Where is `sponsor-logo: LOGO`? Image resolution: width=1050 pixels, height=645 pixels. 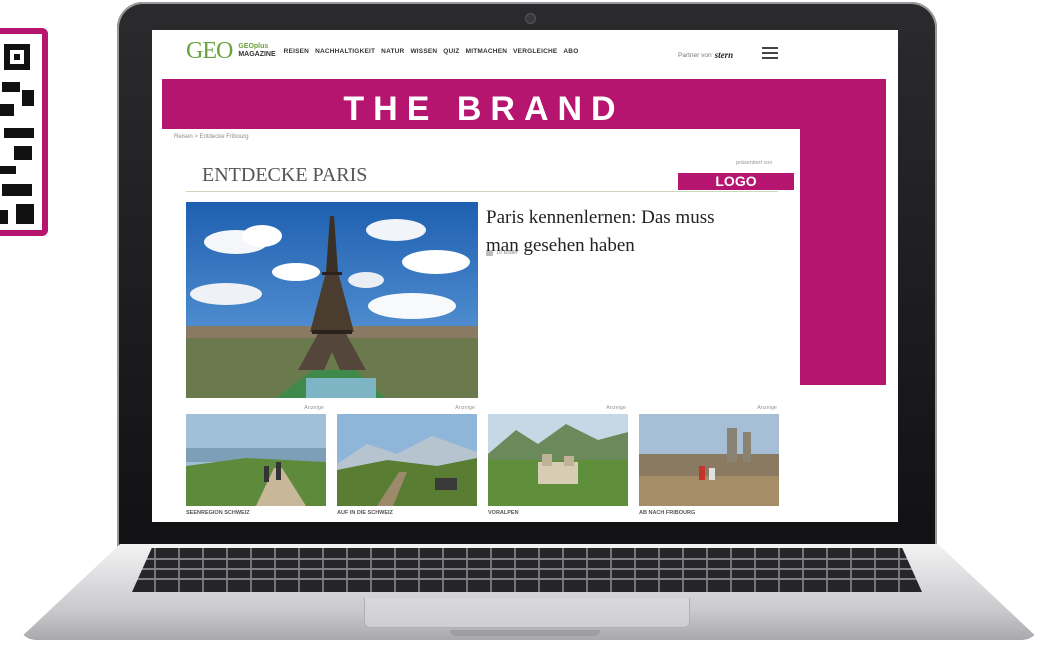
sponsor-logo: LOGO is located at coordinates (736, 181).